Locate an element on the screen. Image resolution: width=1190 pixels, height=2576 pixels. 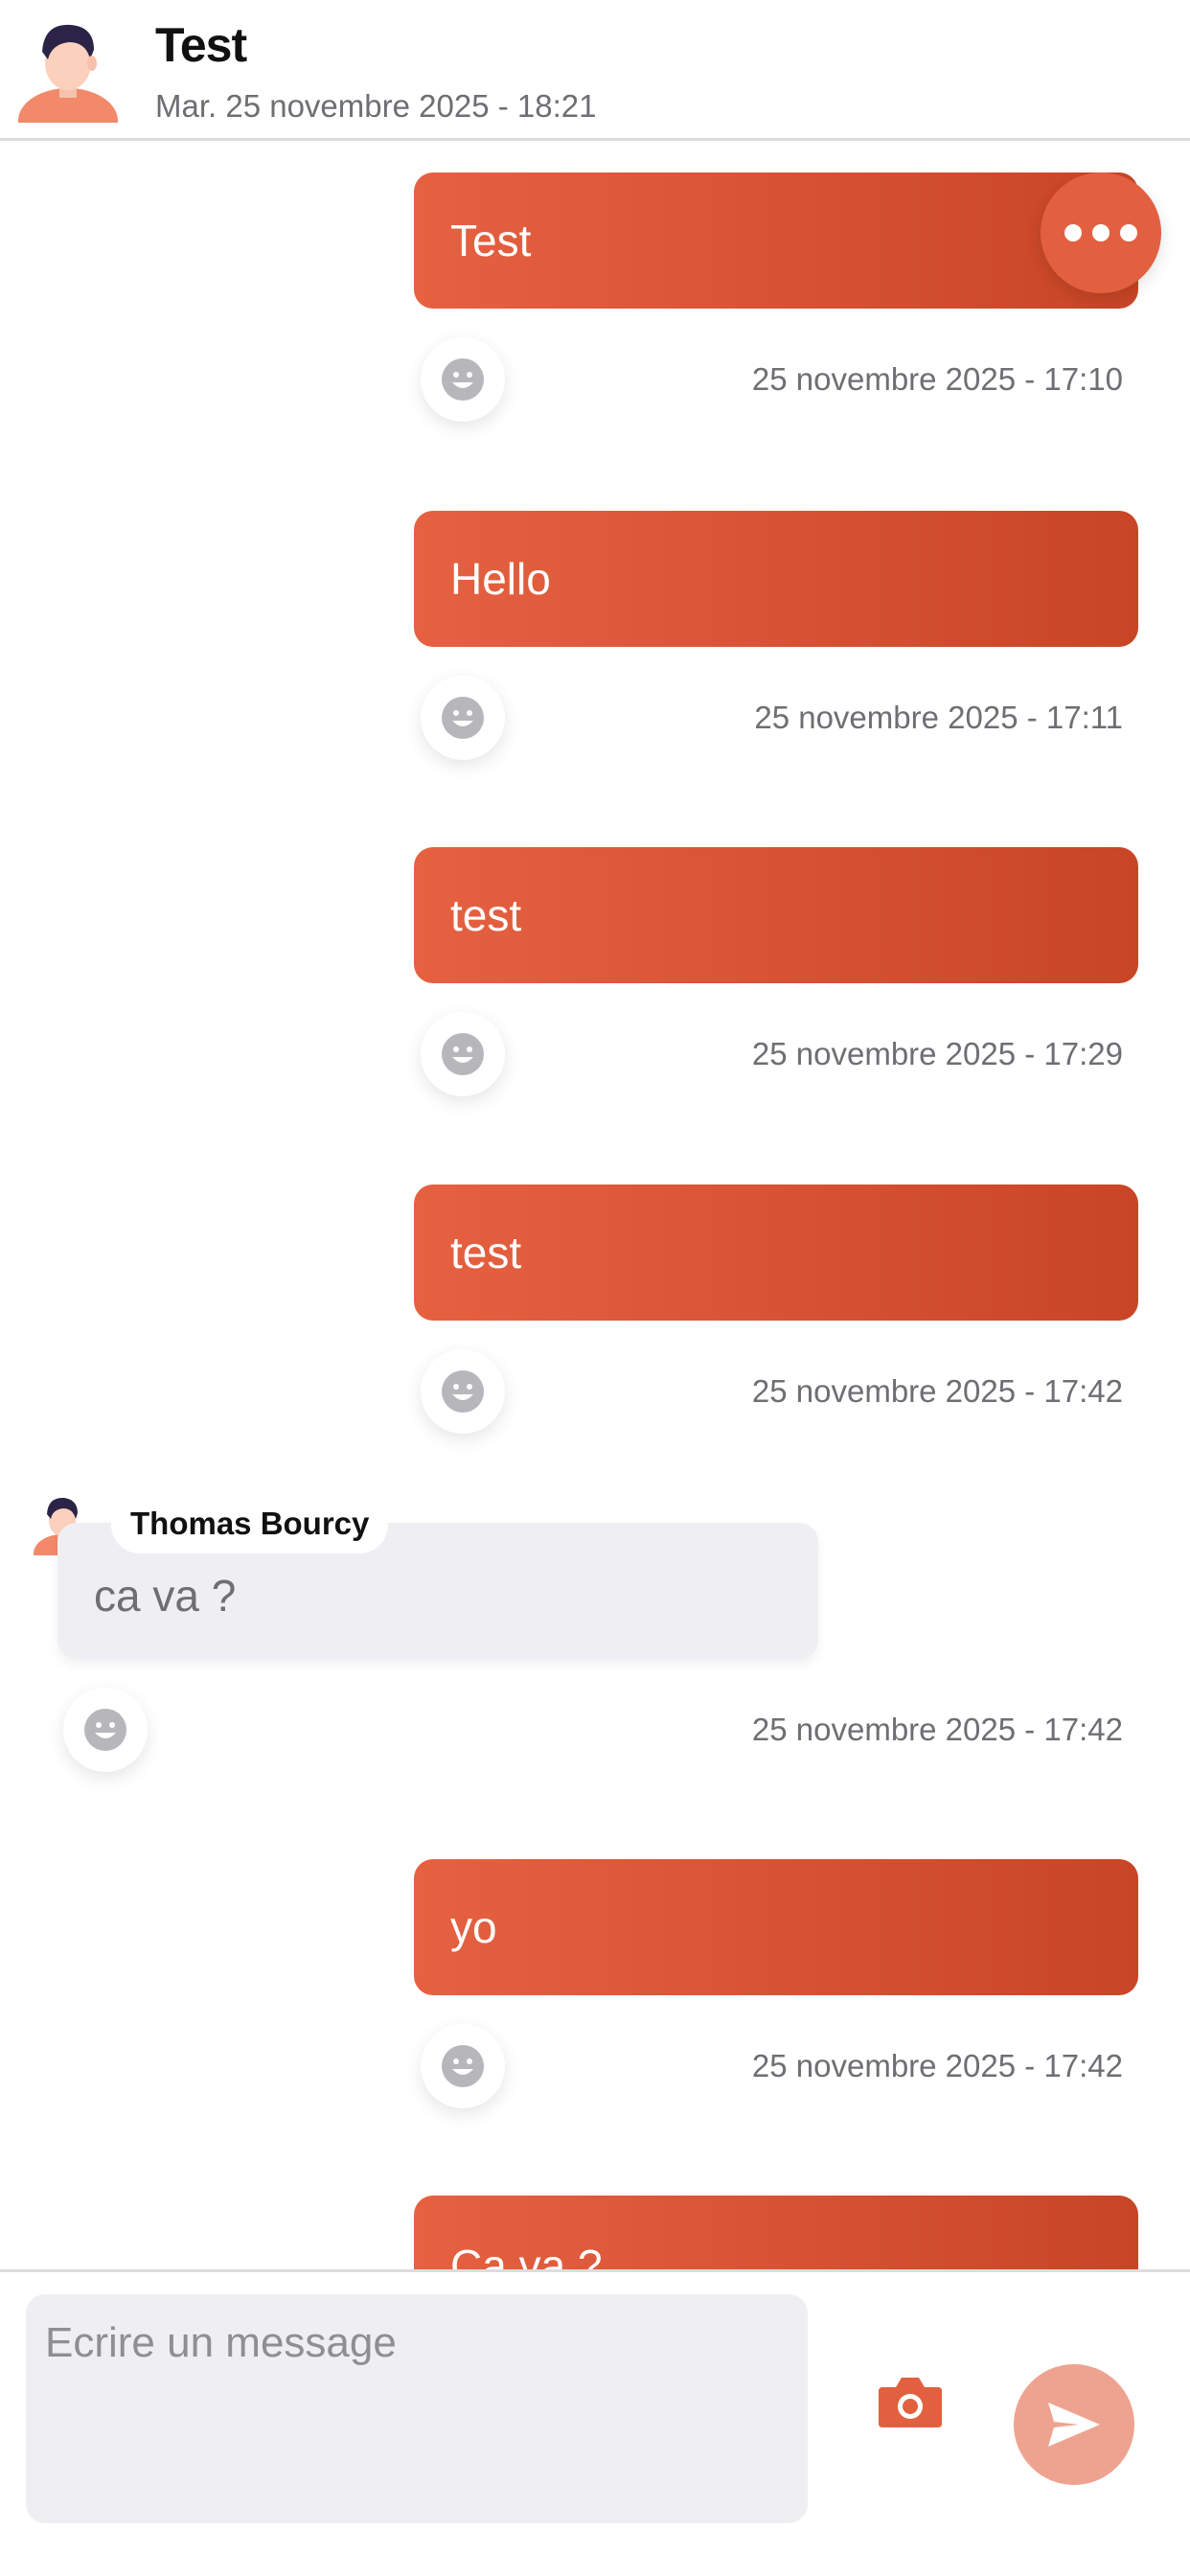
page-title: Test is located at coordinates (201, 45).